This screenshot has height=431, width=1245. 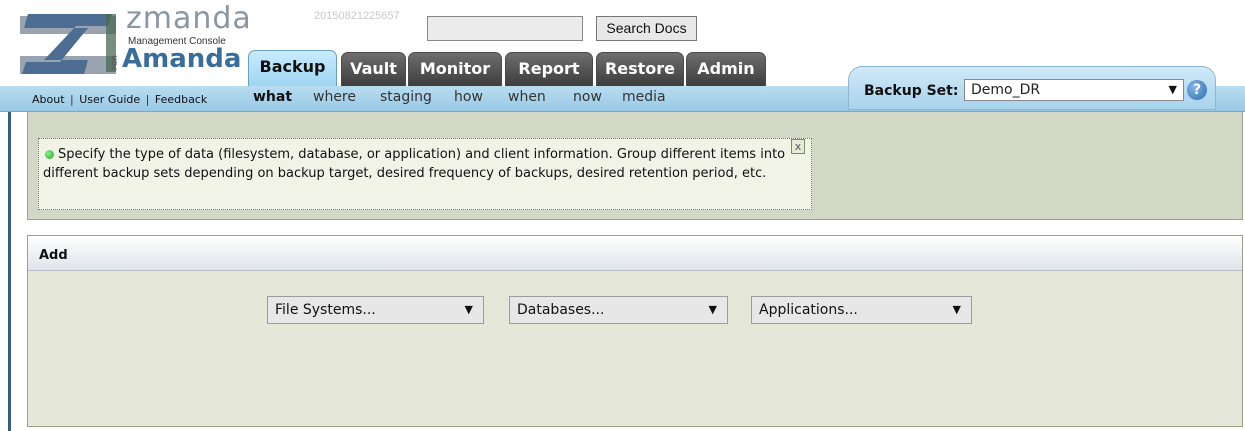 I want to click on help-links: About | User Guide | Feedback, so click(x=119, y=99).